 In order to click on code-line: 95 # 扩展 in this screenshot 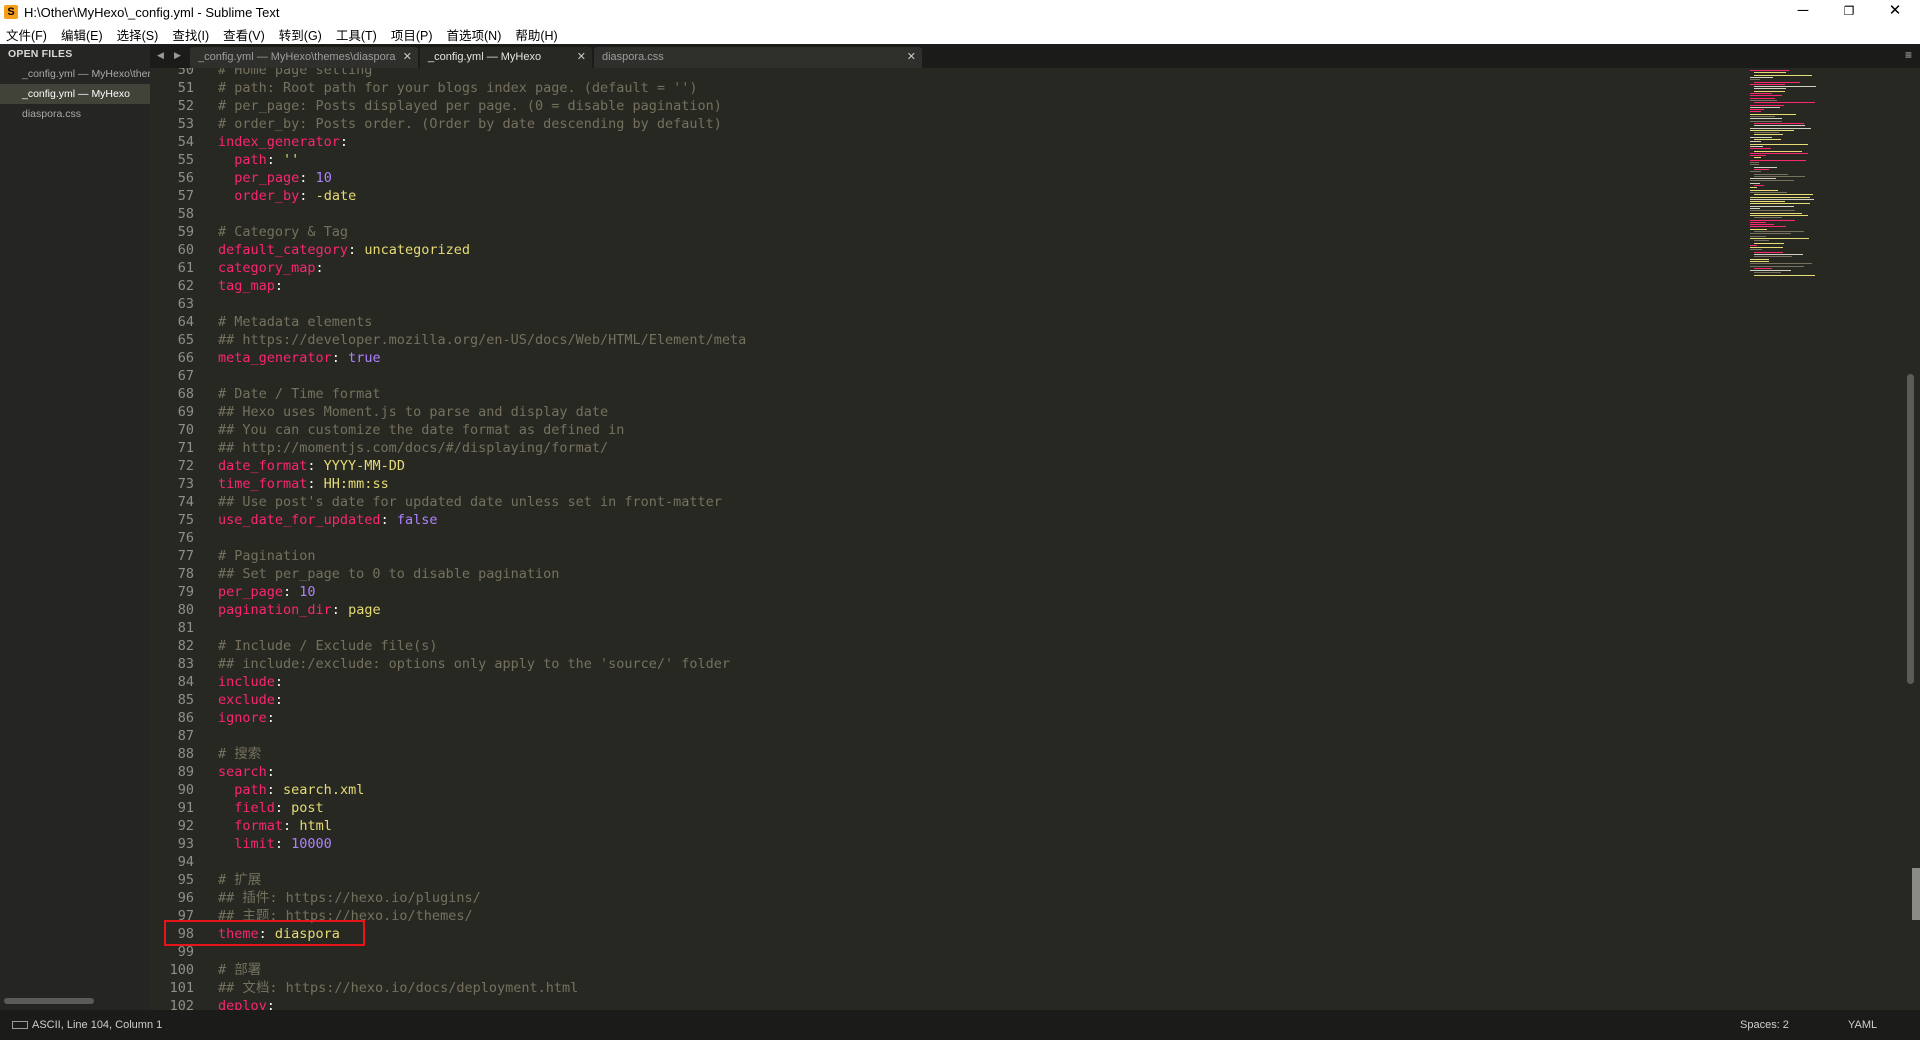, I will do `click(448, 880)`.